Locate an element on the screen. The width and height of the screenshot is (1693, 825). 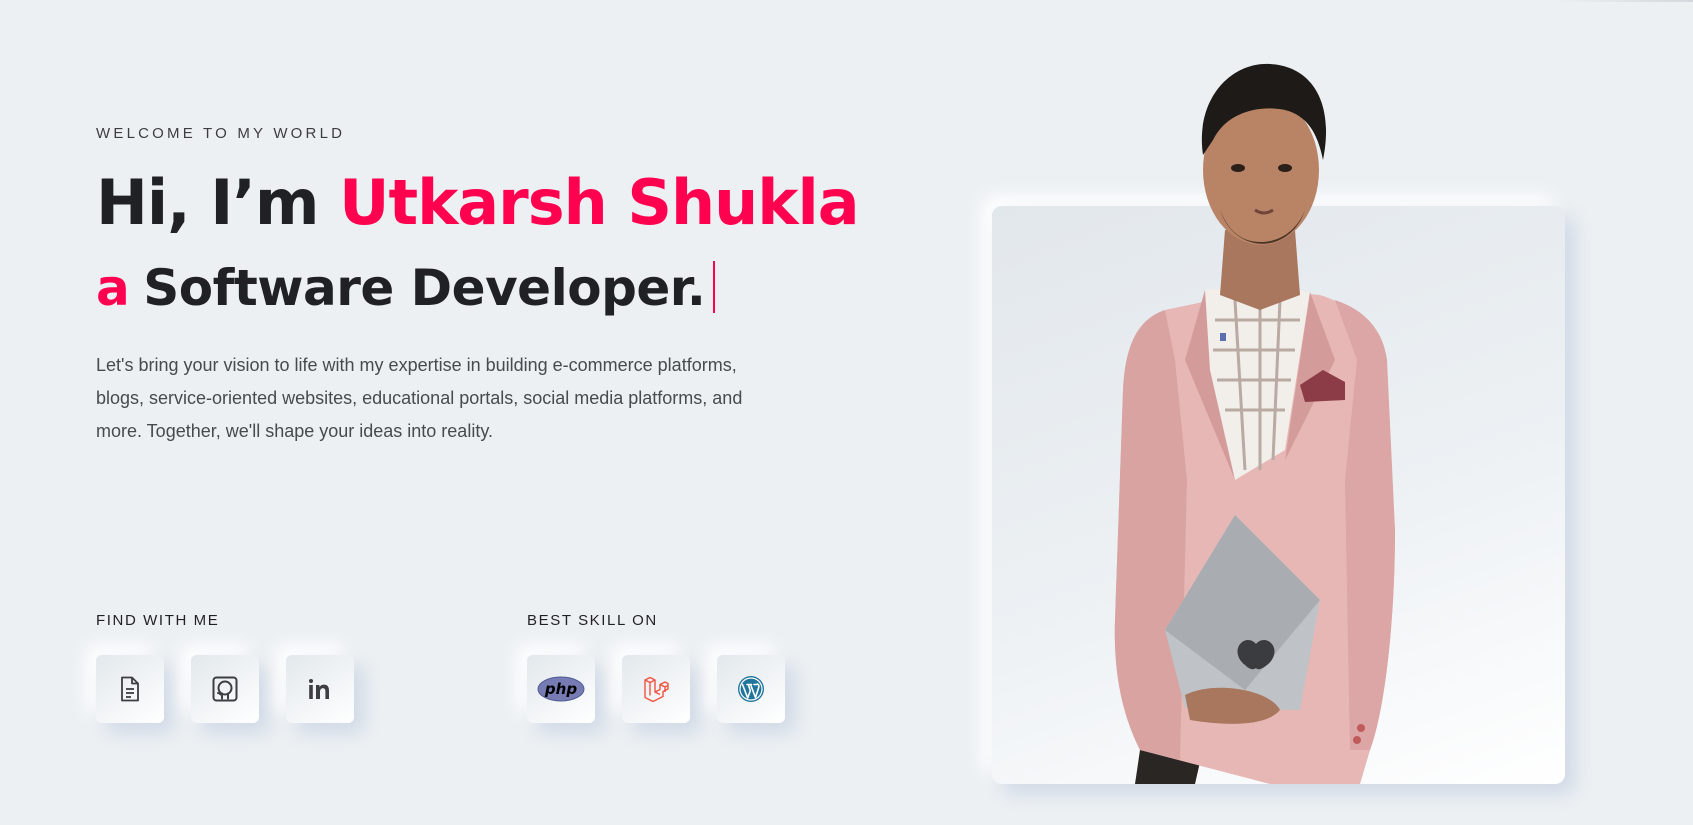
skill-wordpress is located at coordinates (751, 689).